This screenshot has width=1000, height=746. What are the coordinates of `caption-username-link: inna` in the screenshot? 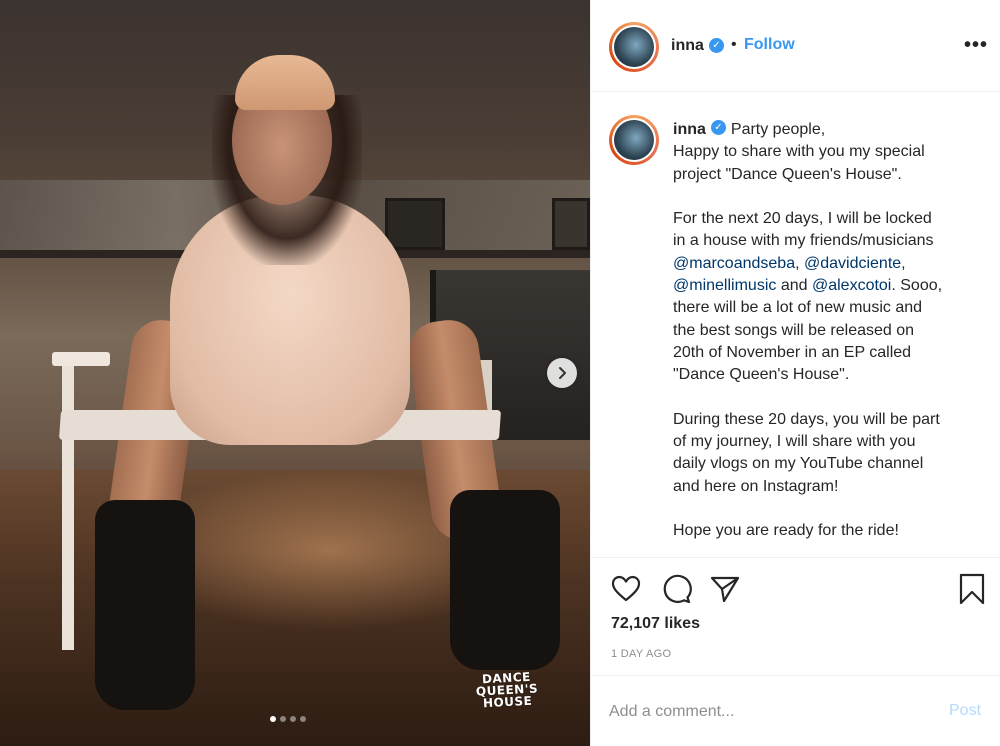 It's located at (689, 129).